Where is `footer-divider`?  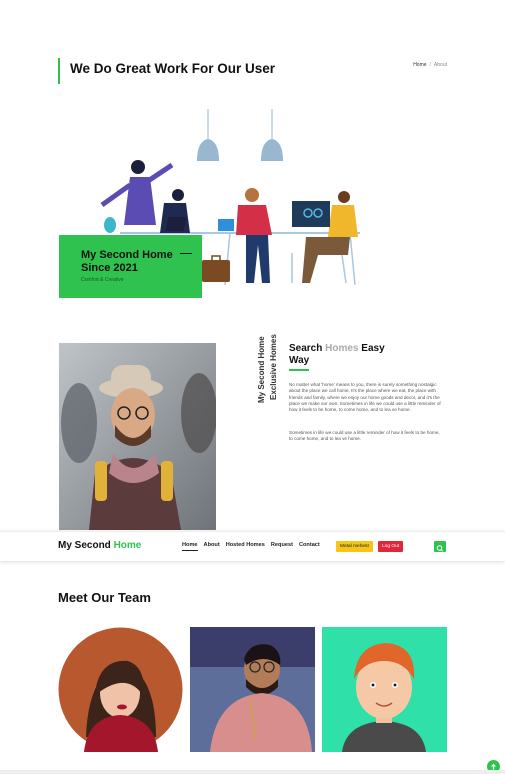
footer-divider is located at coordinates (252, 772).